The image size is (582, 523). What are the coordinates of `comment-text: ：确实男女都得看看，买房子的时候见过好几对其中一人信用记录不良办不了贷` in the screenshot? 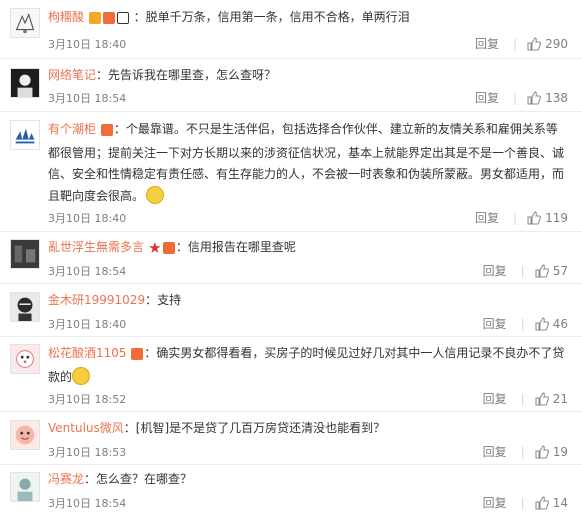 It's located at (354, 353).